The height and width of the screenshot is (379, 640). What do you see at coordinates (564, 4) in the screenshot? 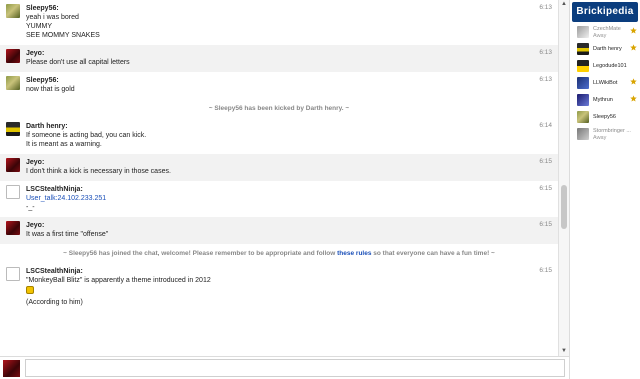
I see `scroll-up-arrow-icon: ▲` at bounding box center [564, 4].